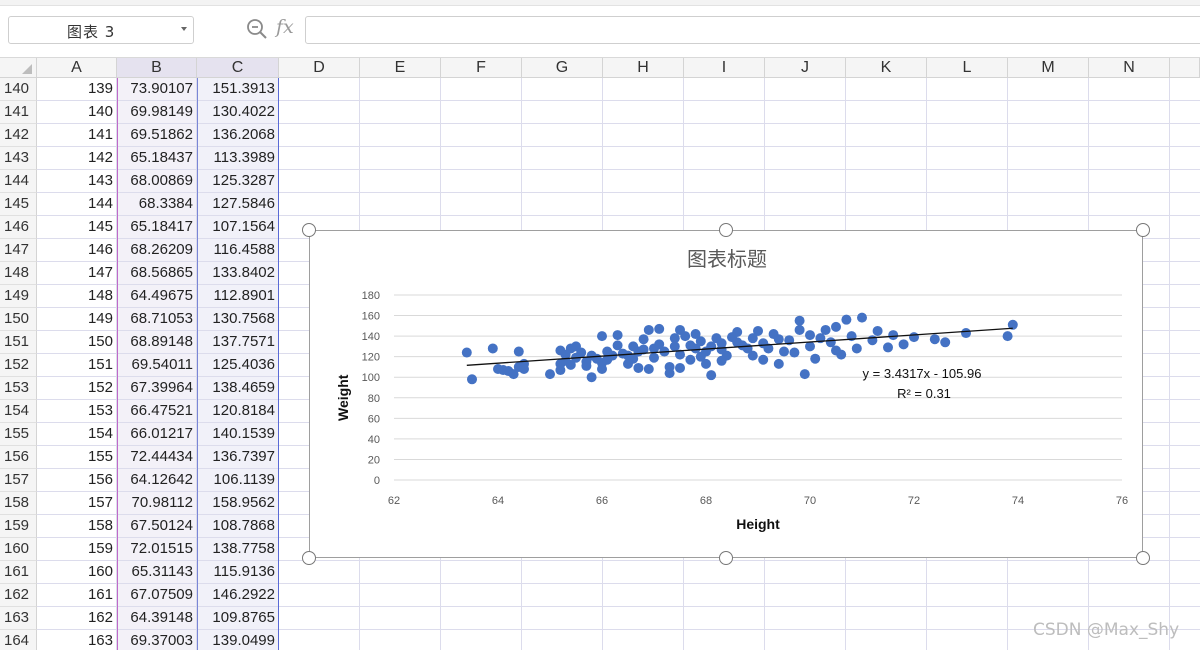  I want to click on cell-b: 67.07509, so click(157, 595).